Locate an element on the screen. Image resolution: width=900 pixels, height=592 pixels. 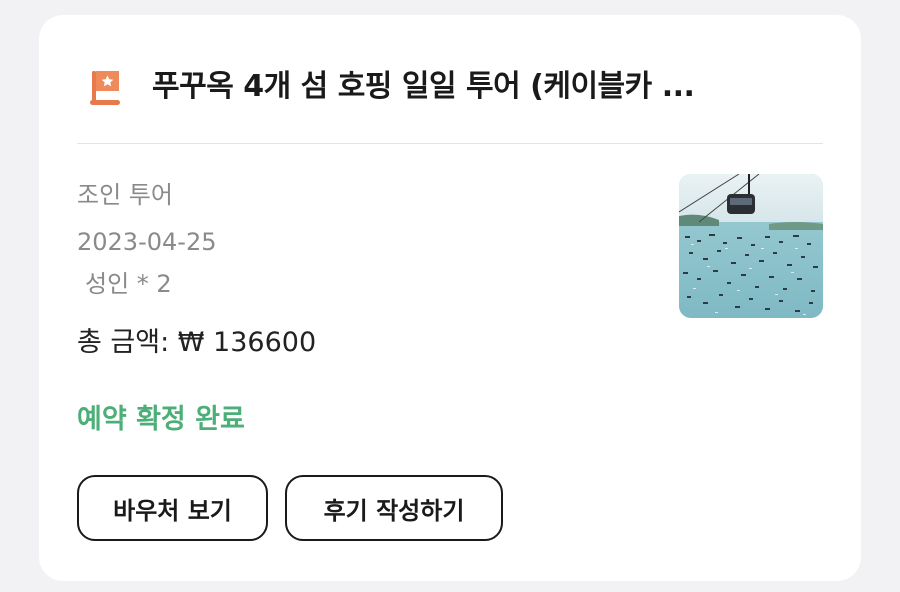
tour-people-count: 성인 * 2 is located at coordinates (128, 284).